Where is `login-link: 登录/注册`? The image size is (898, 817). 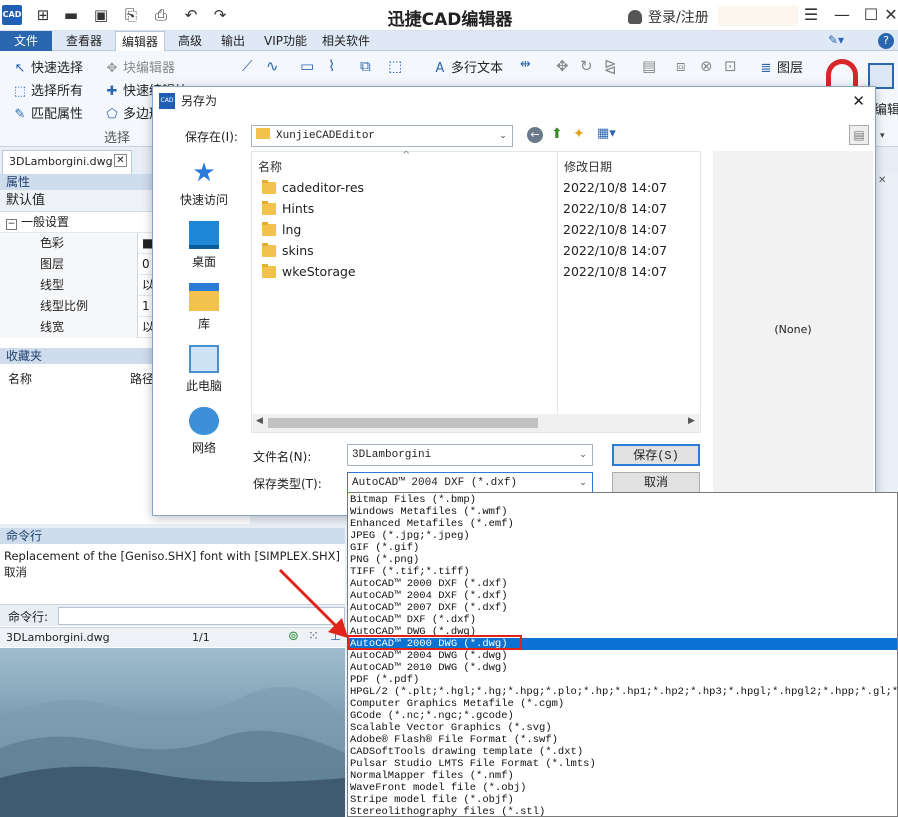
login-link: 登录/注册 is located at coordinates (668, 17).